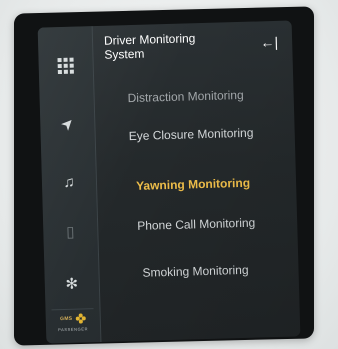 The image size is (338, 349). Describe the element at coordinates (66, 319) in the screenshot. I see `logo-text: GMS` at that location.